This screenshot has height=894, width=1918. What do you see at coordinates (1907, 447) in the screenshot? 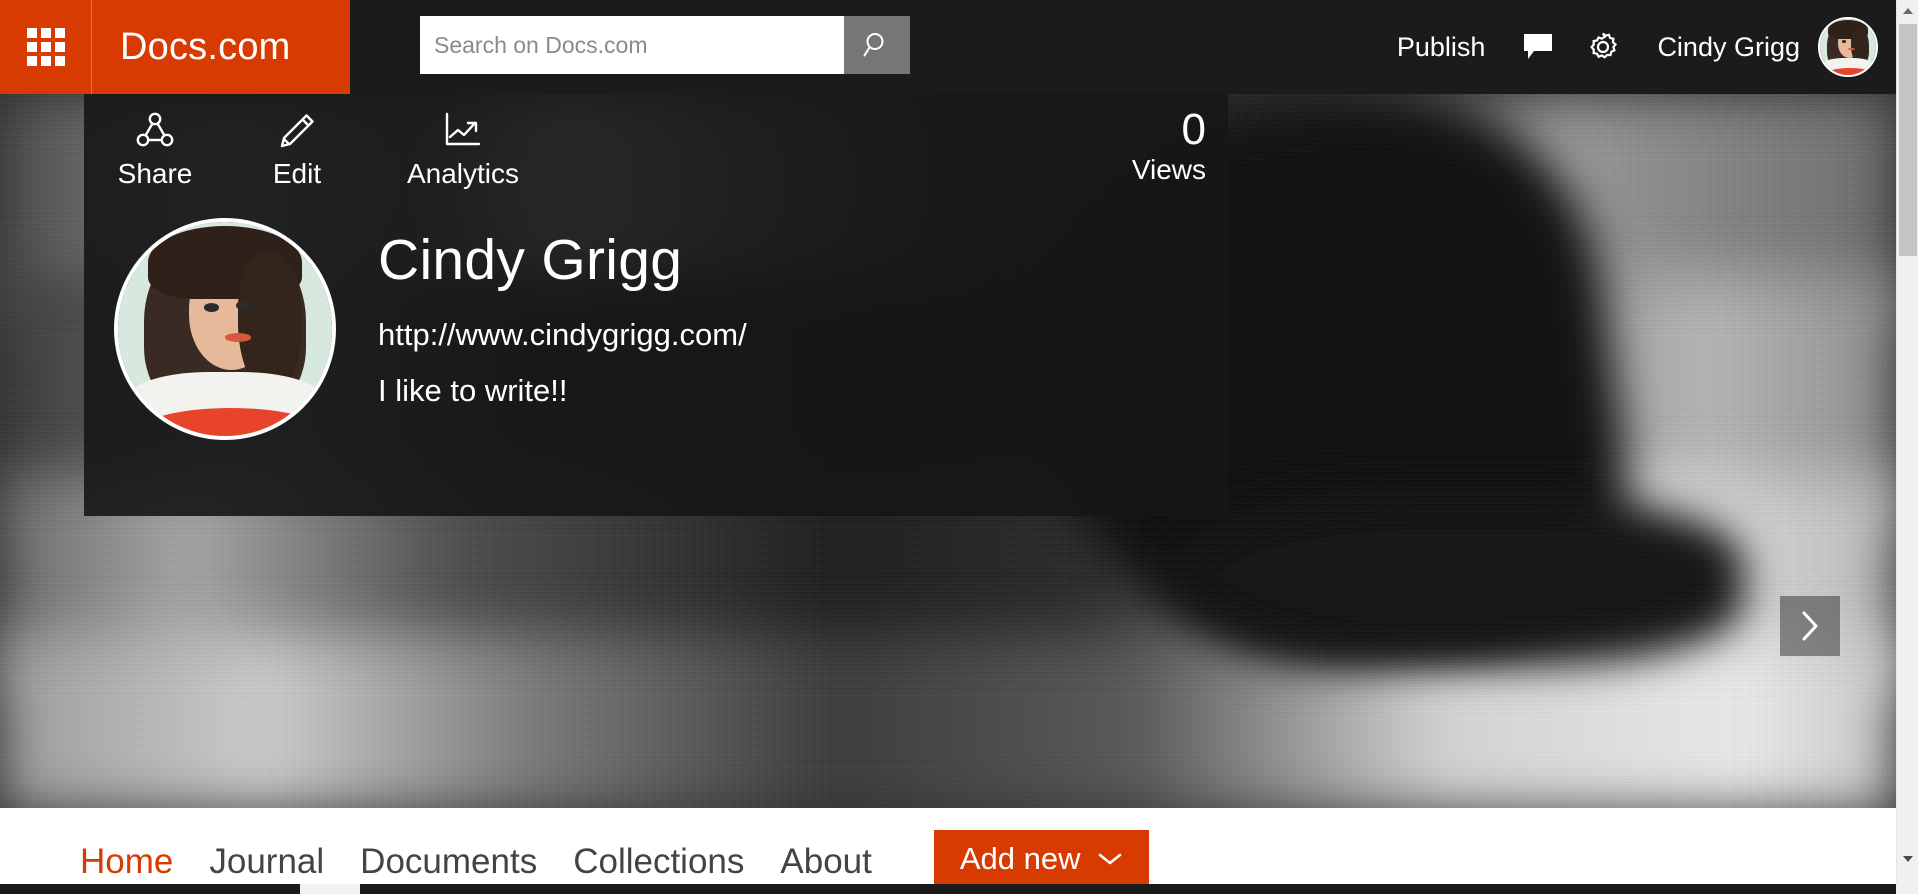
I see `vertical-scrollbar` at bounding box center [1907, 447].